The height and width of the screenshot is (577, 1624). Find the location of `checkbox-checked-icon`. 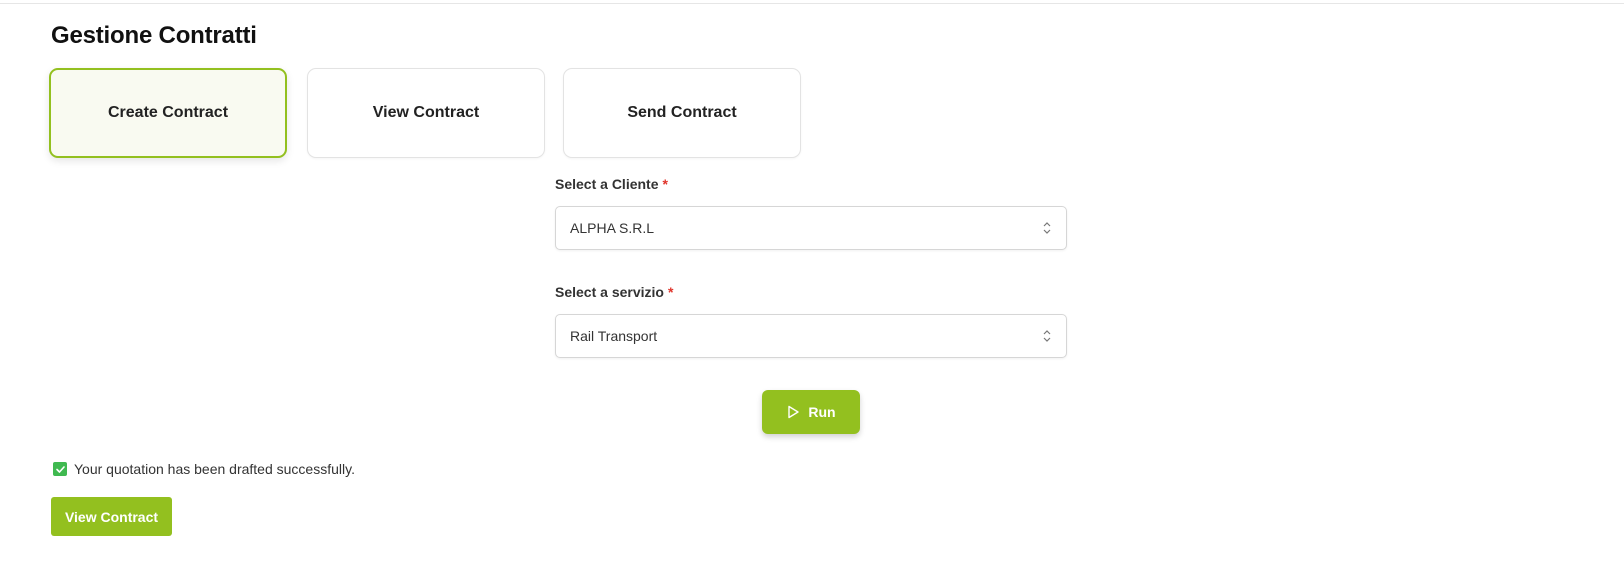

checkbox-checked-icon is located at coordinates (60, 469).